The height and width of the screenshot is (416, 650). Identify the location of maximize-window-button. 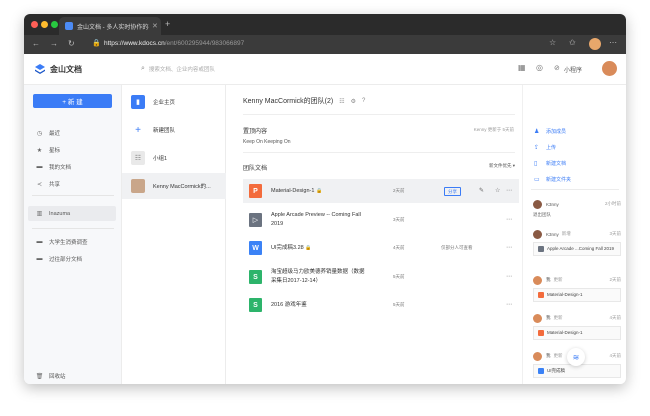
(54, 24).